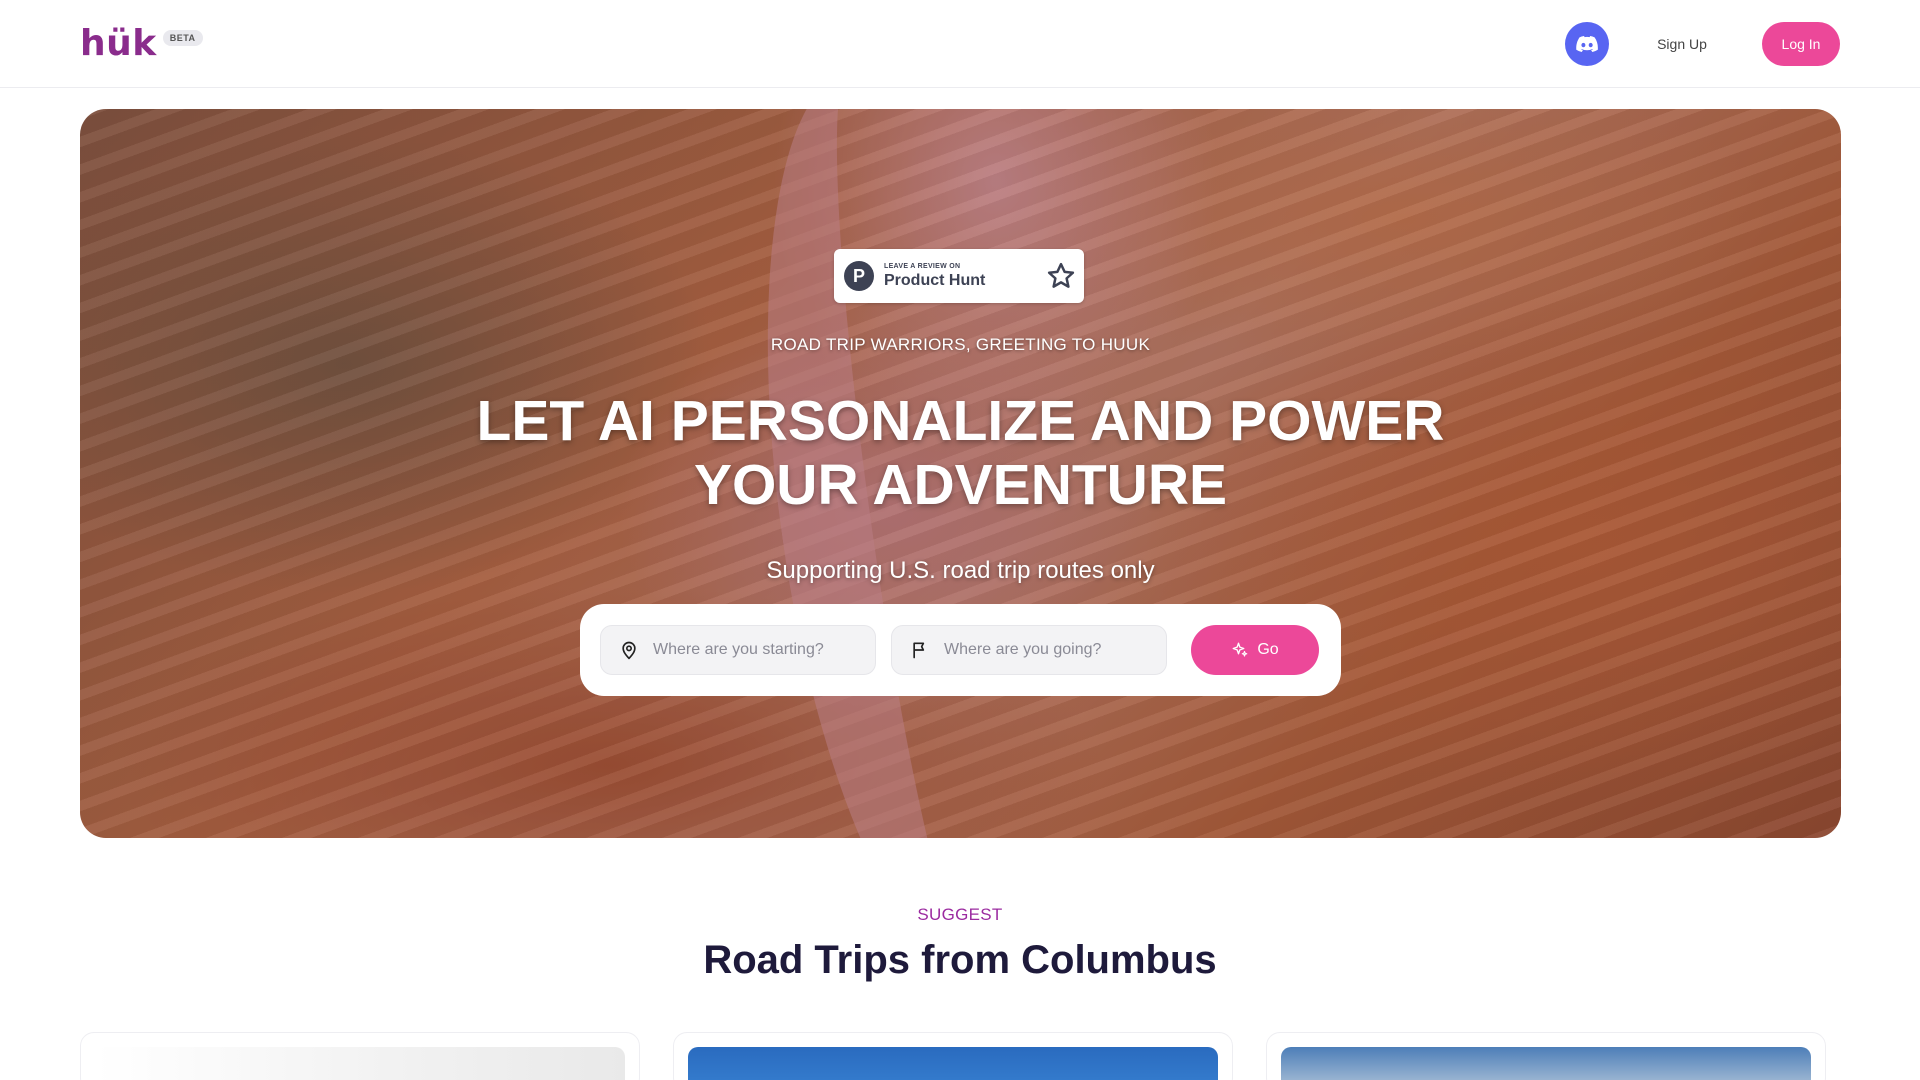 The image size is (1920, 1080). What do you see at coordinates (960, 960) in the screenshot?
I see `suggest-section-title: Road Trips from Columbus` at bounding box center [960, 960].